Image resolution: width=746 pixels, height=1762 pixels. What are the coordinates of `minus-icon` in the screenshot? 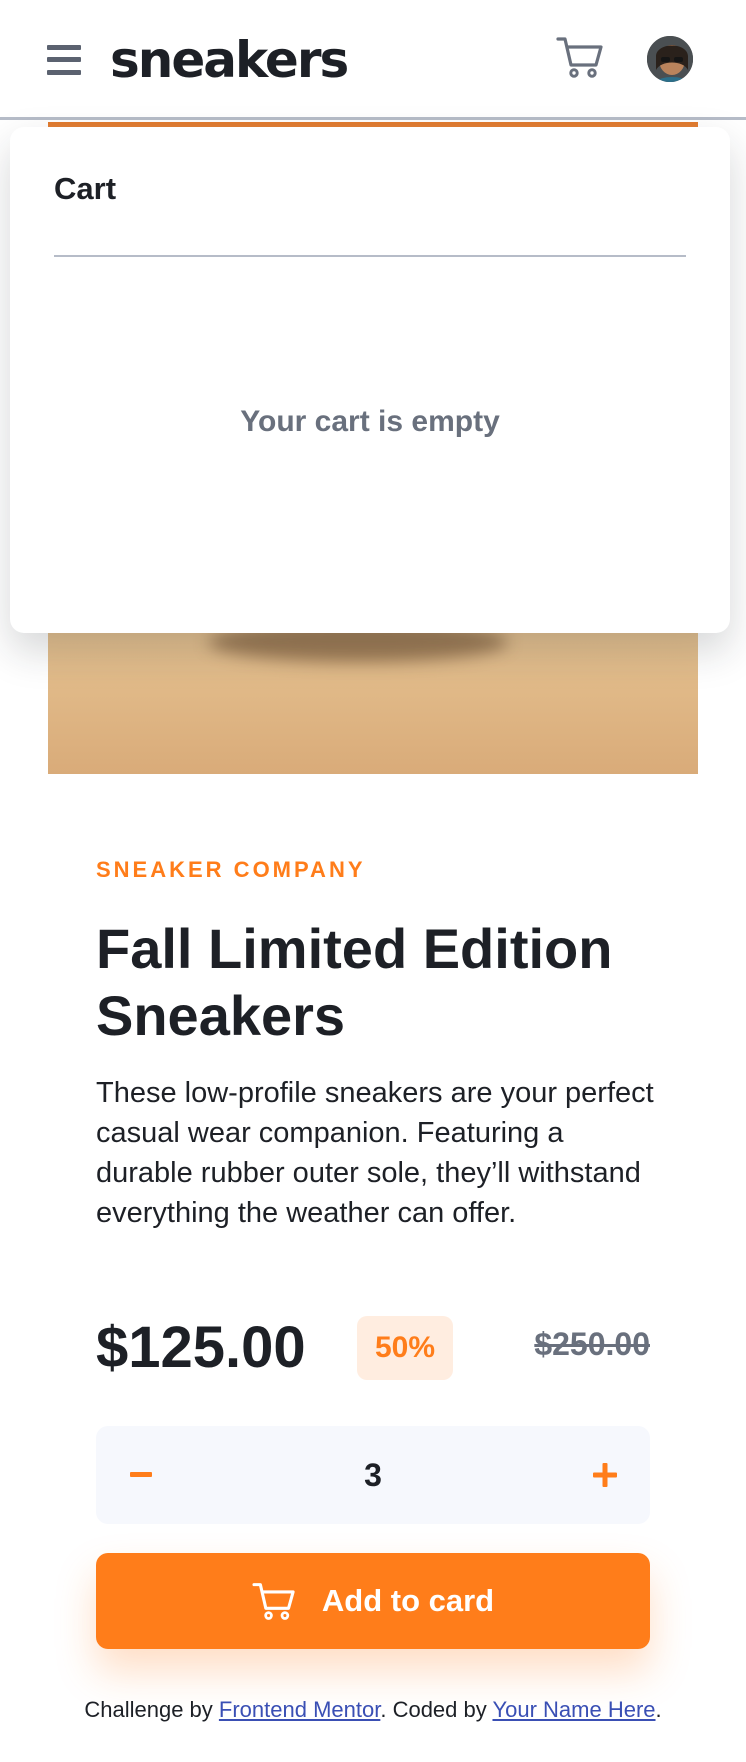 It's located at (141, 1474).